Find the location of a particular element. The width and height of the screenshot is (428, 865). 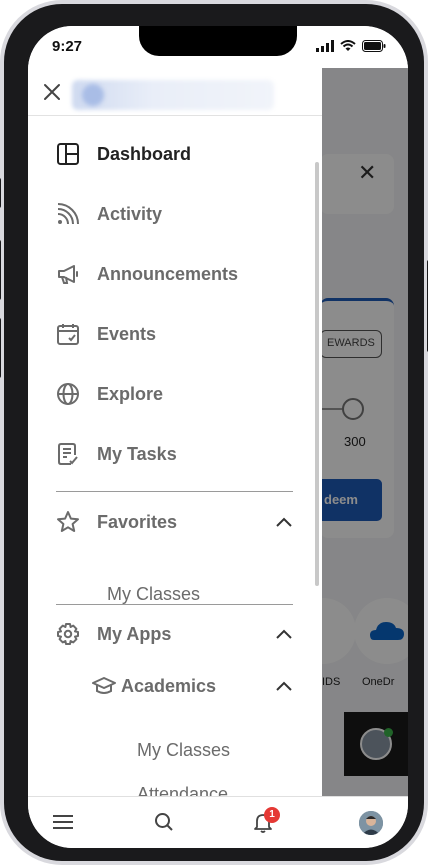

graduation-cap-icon is located at coordinates (104, 686).